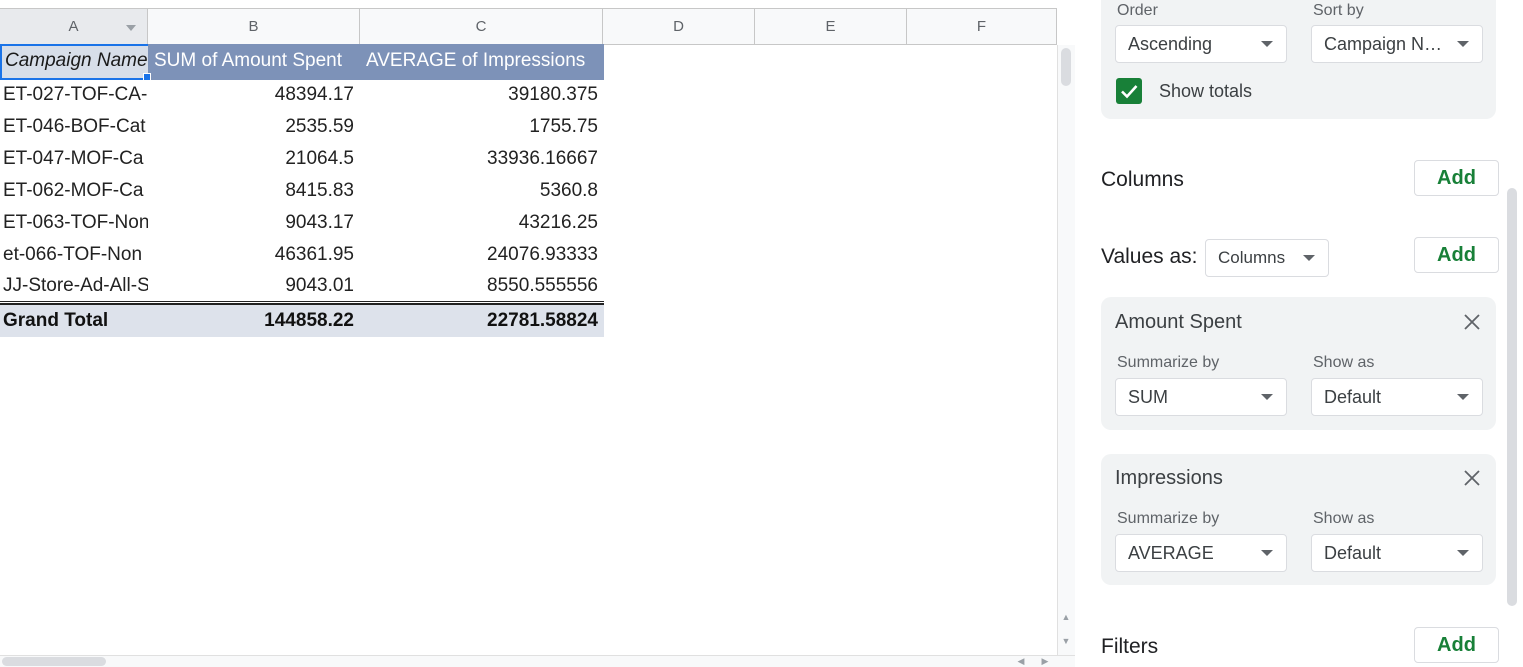 This screenshot has width=1523, height=667. What do you see at coordinates (482, 159) in the screenshot?
I see `impressions-cell: 33936.16667` at bounding box center [482, 159].